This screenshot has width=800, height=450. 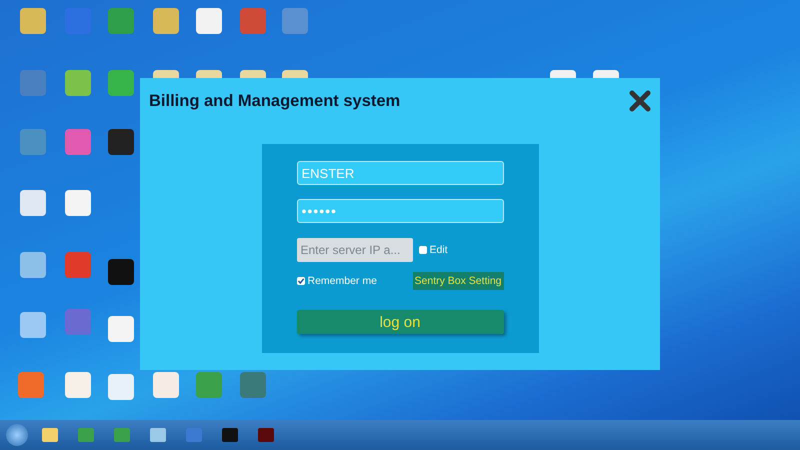 I want to click on close-icon, so click(x=640, y=101).